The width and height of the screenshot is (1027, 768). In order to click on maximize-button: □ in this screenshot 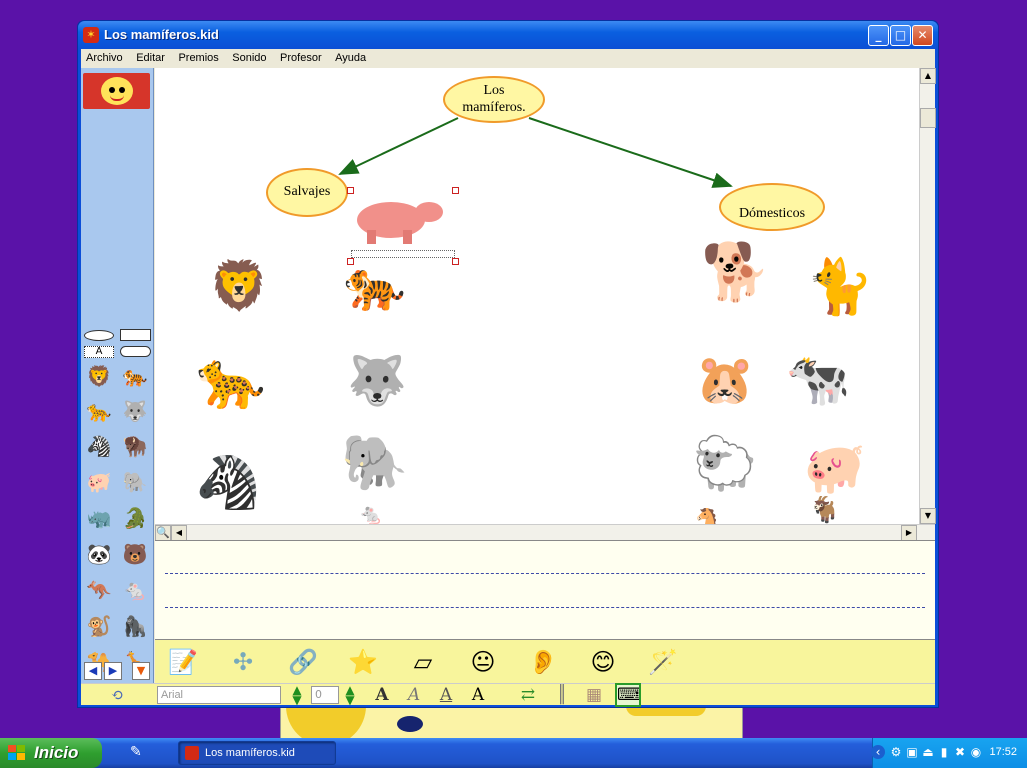, I will do `click(900, 35)`.